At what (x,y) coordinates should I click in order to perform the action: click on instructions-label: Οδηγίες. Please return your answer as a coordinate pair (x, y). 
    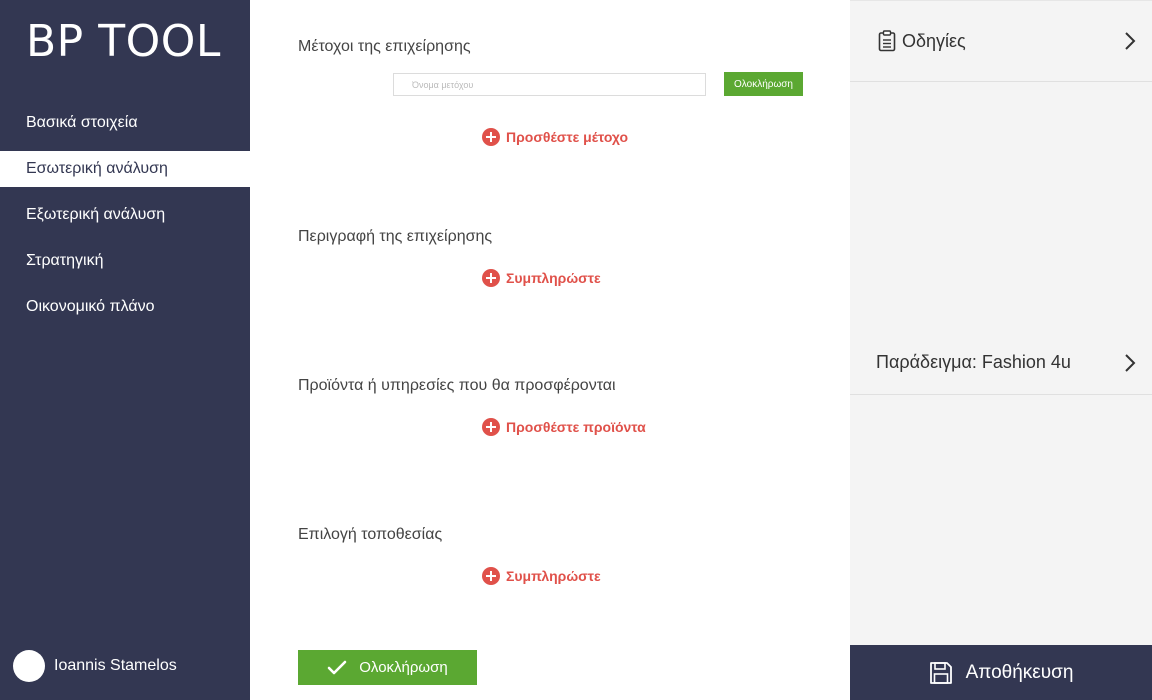
    Looking at the image, I should click on (934, 40).